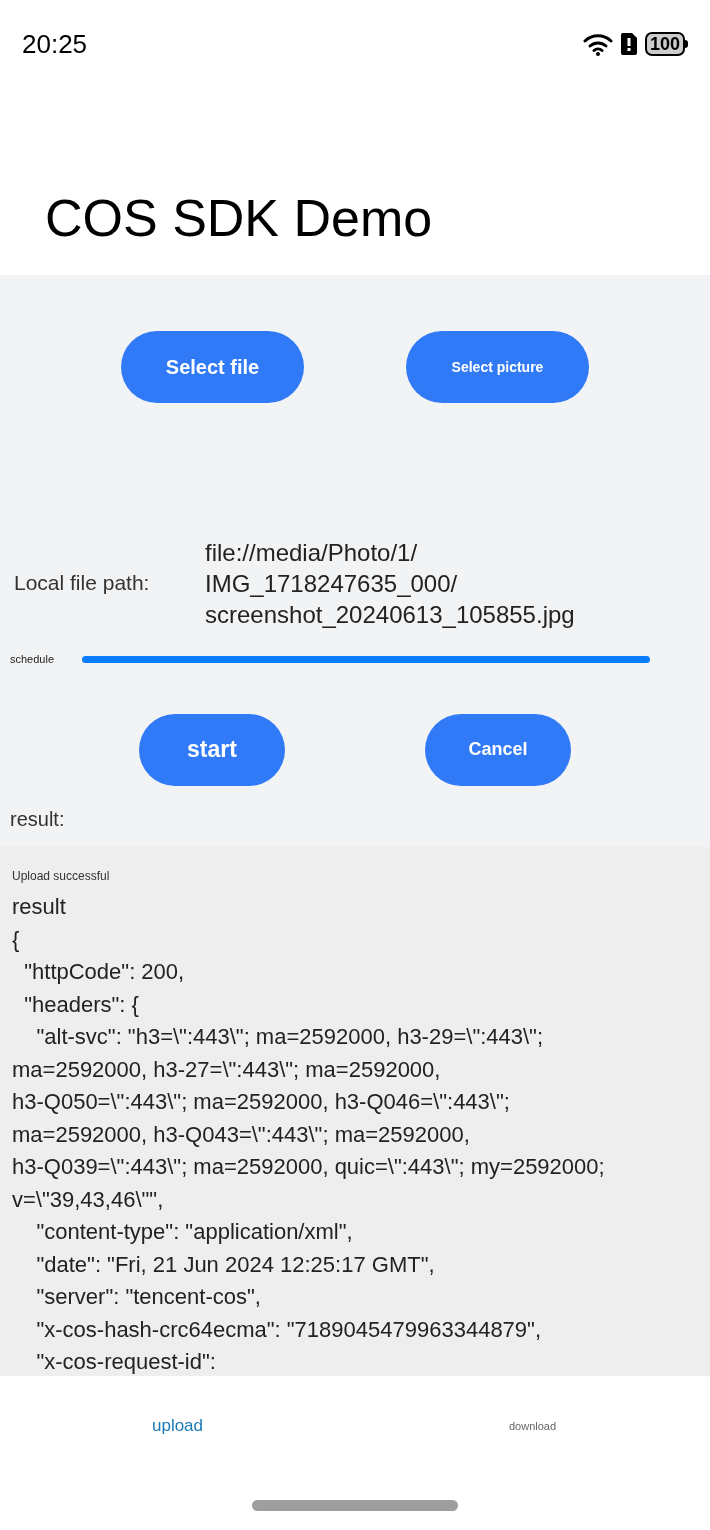  Describe the element at coordinates (532, 1426) in the screenshot. I see `tab: download` at that location.